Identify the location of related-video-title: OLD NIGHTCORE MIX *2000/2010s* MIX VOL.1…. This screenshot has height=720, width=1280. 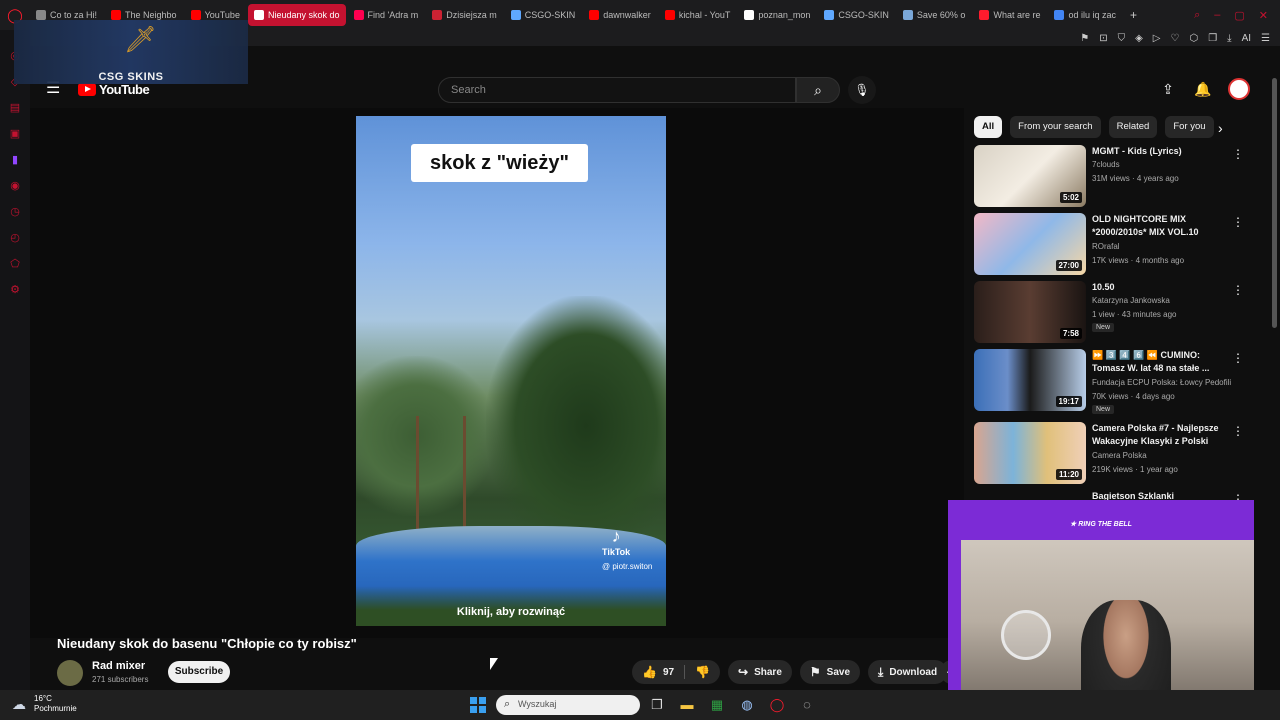
(1162, 226).